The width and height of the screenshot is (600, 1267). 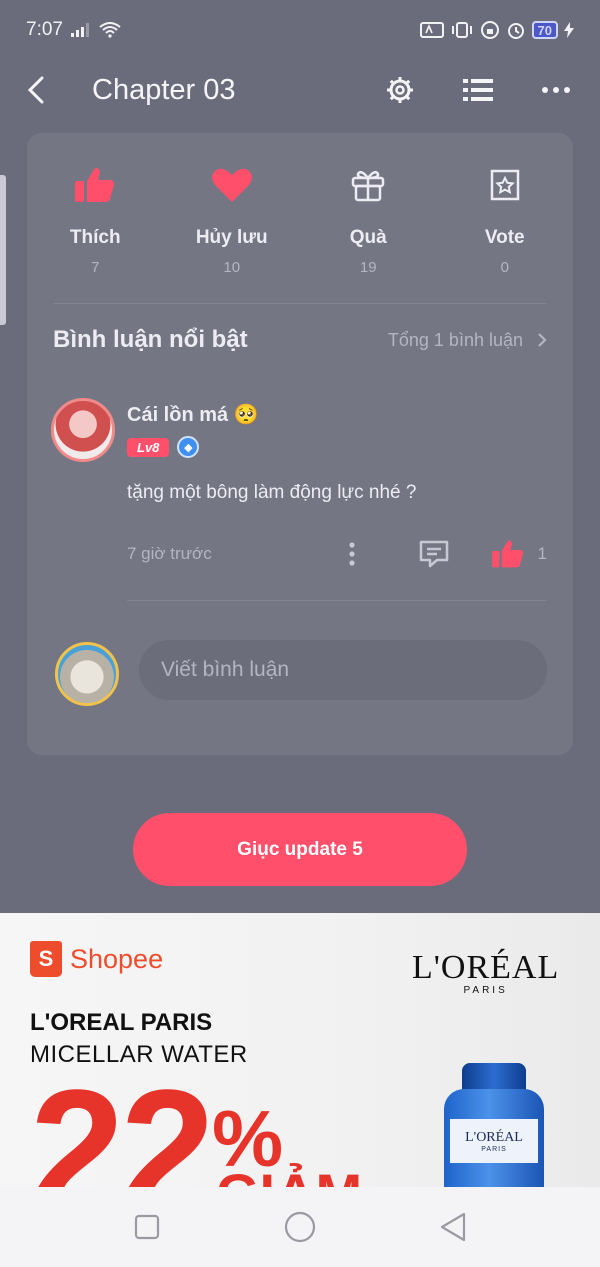 I want to click on top-bar: Chapter 03, so click(x=300, y=90).